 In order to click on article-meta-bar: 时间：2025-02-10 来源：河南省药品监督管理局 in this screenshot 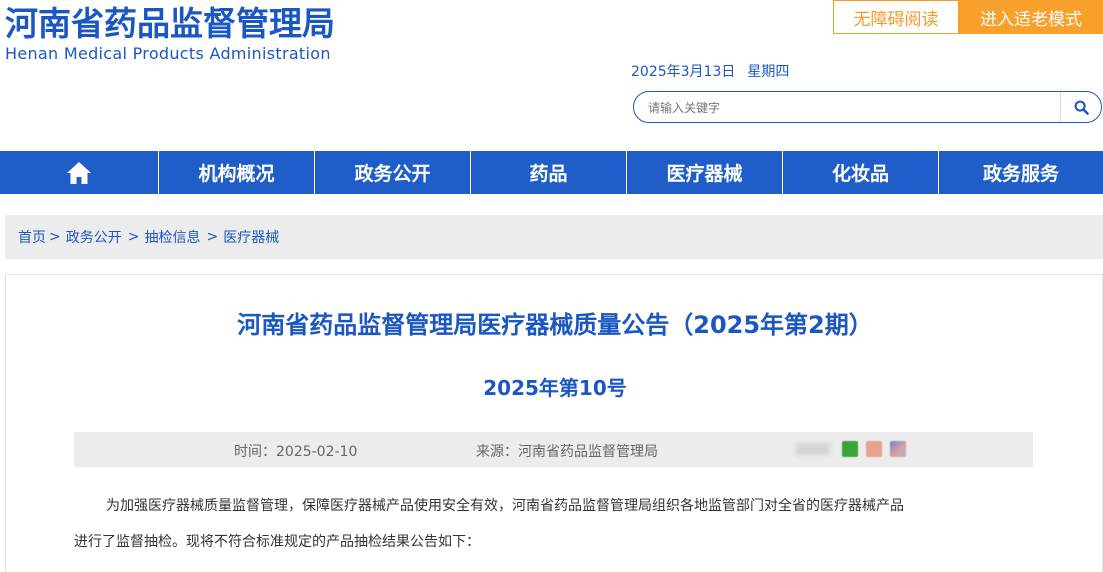, I will do `click(553, 449)`.